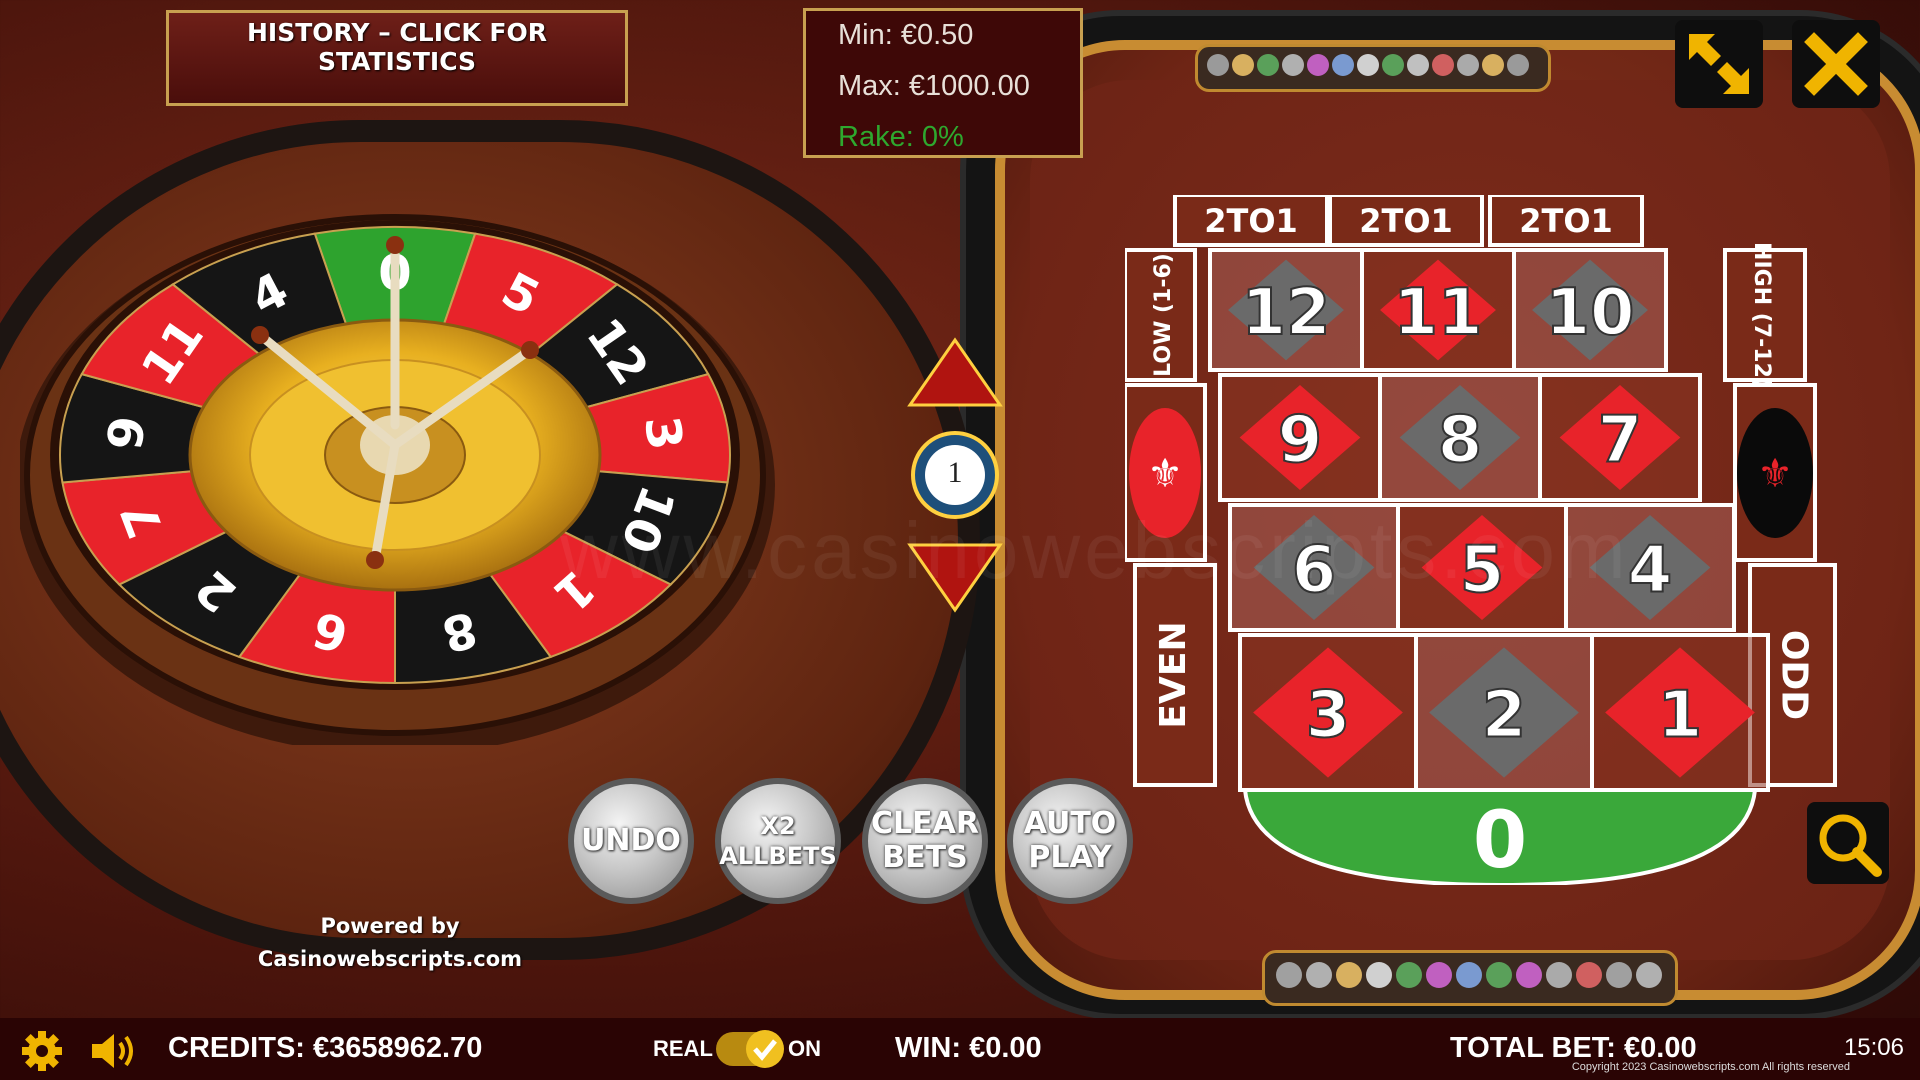  I want to click on on-label: ON, so click(804, 1048).